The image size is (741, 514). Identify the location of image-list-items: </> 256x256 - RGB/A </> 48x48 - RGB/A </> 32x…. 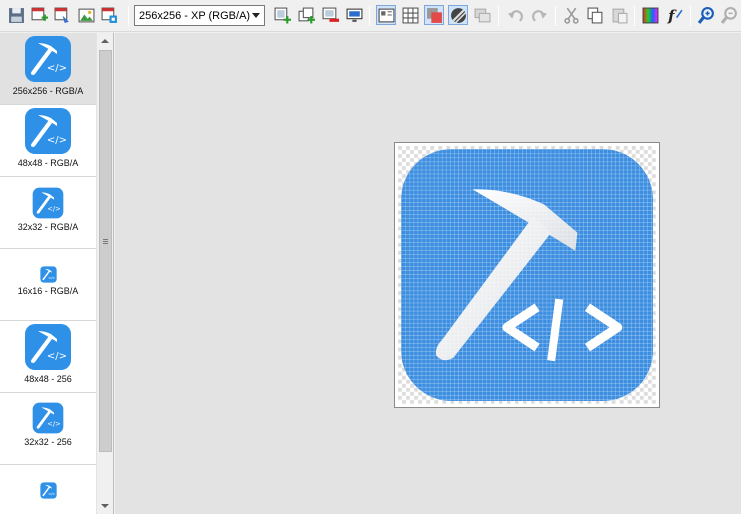
(48, 273).